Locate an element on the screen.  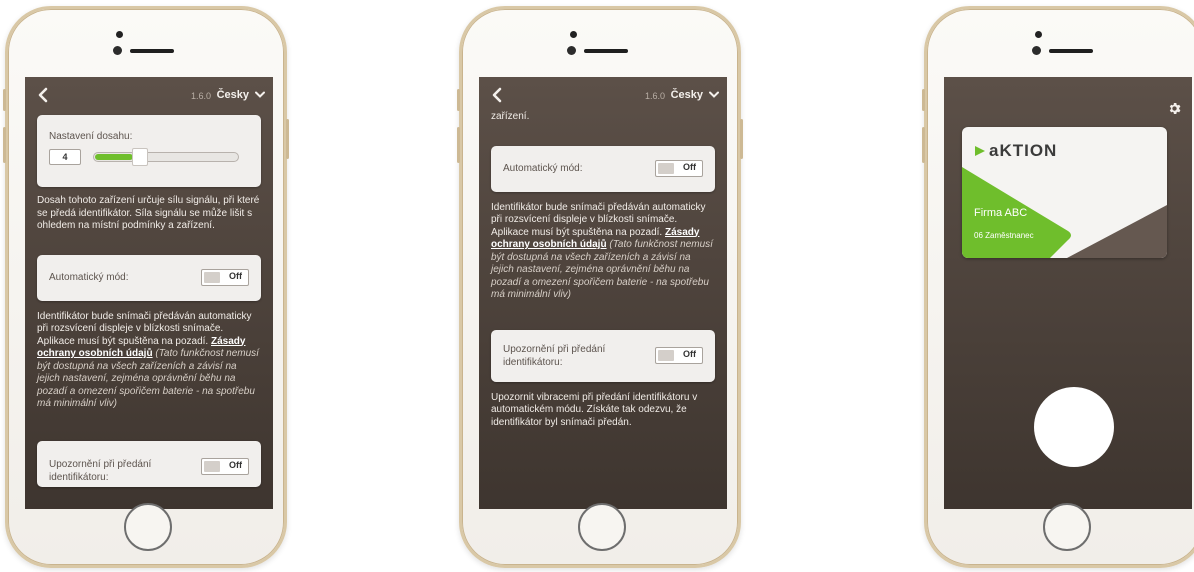
identifier-card: aKTION Firma ABC 06 Zaměstnanec is located at coordinates (1064, 192).